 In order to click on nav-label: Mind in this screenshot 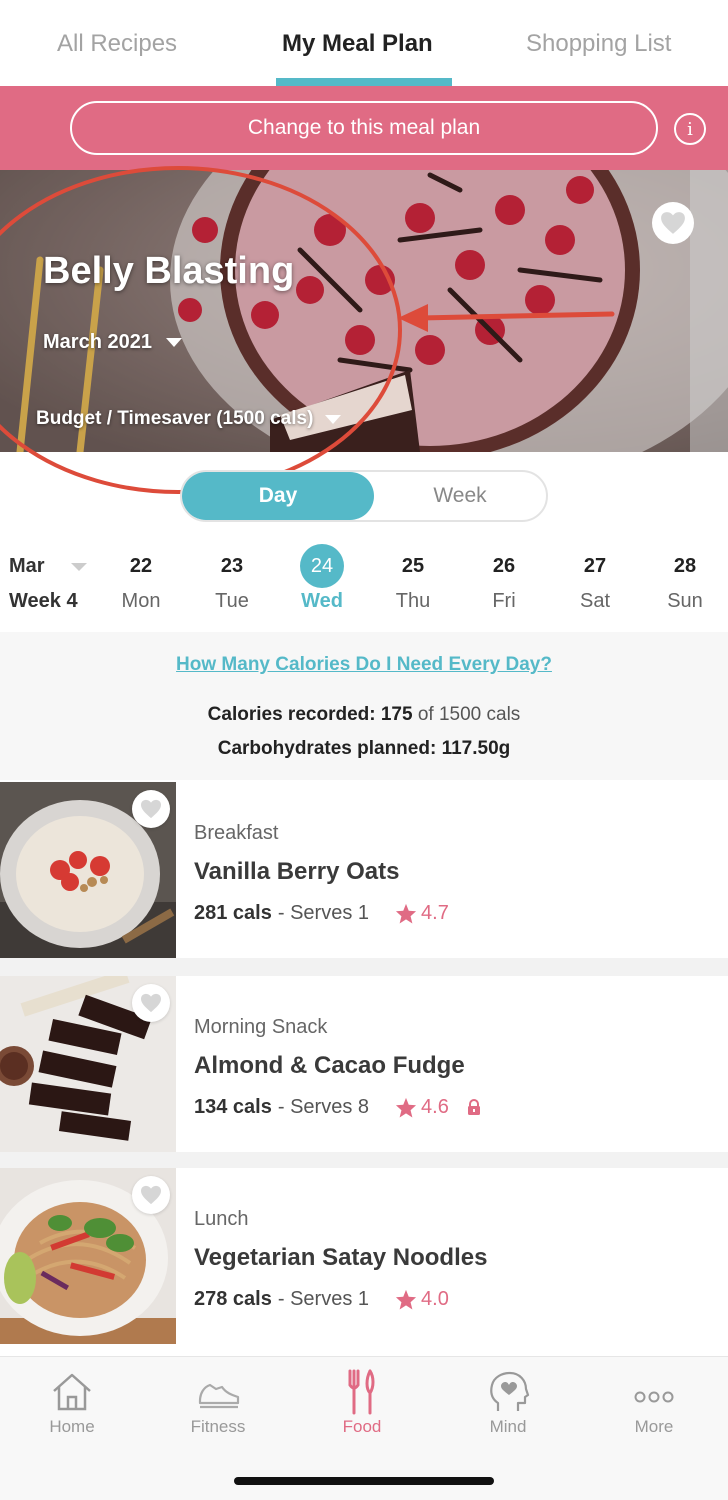, I will do `click(508, 1426)`.